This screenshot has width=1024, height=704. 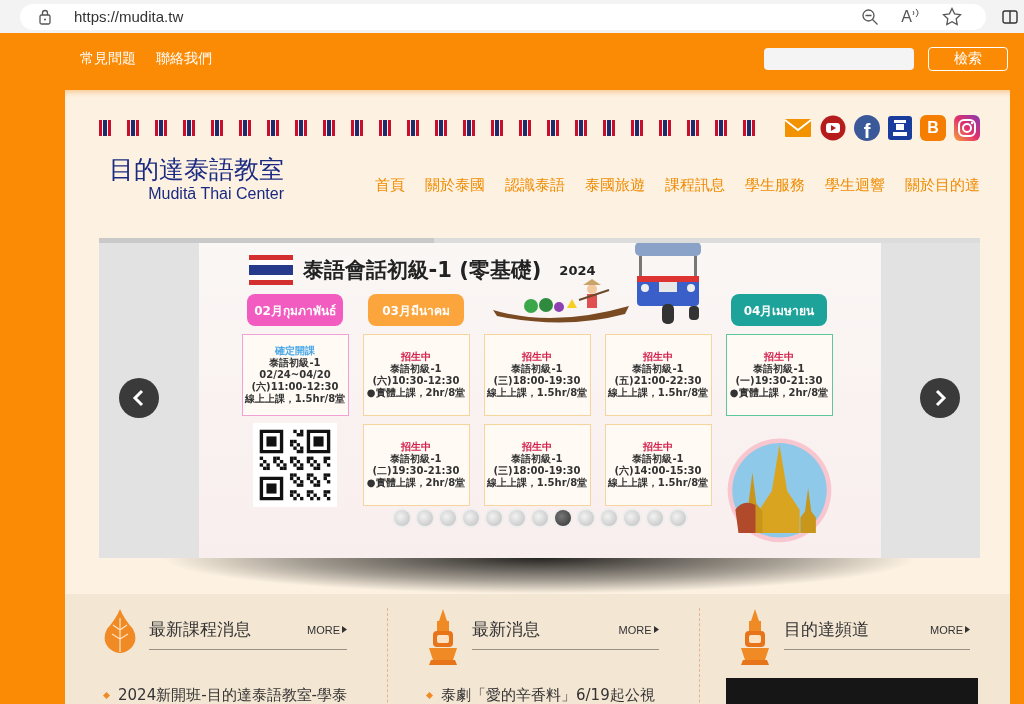 I want to click on section-title: 目的達頻道, so click(x=826, y=629).